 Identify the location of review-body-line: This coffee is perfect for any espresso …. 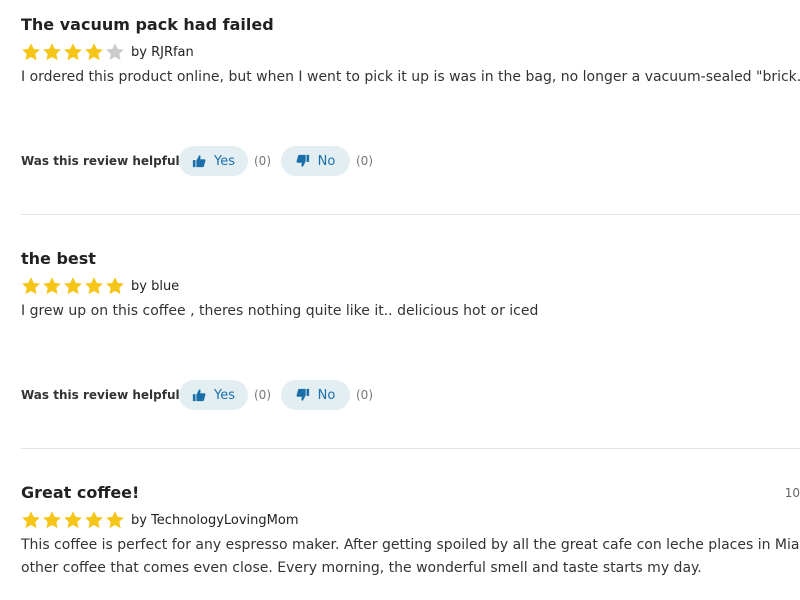
(410, 545).